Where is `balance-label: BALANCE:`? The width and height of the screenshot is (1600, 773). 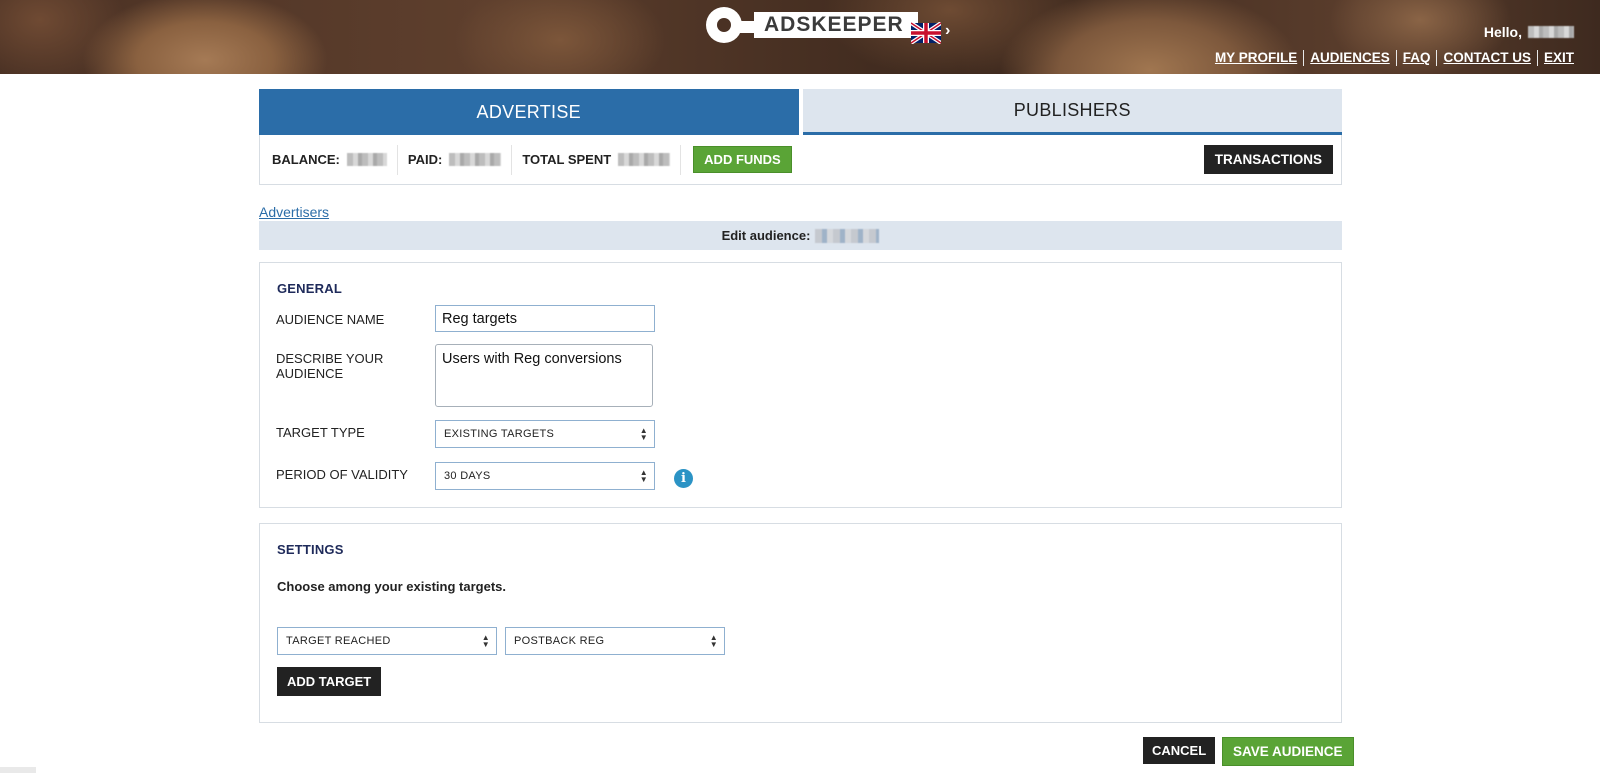
balance-label: BALANCE: is located at coordinates (306, 159).